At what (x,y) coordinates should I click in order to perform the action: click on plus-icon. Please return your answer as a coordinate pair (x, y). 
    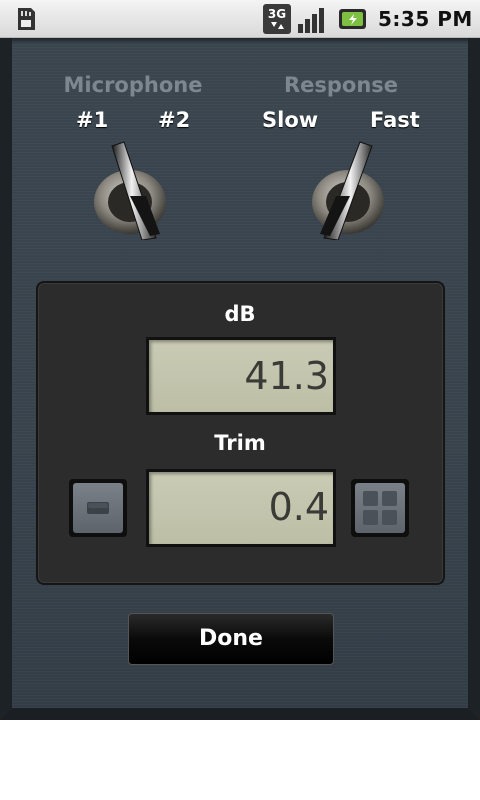
    Looking at the image, I should click on (380, 508).